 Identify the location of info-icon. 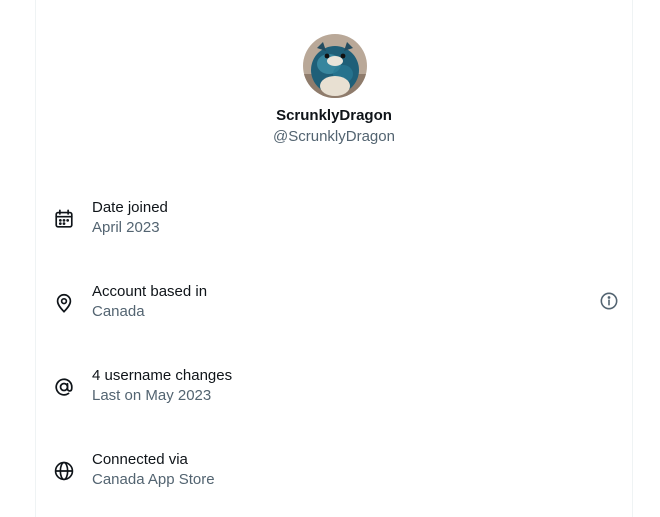
(609, 301).